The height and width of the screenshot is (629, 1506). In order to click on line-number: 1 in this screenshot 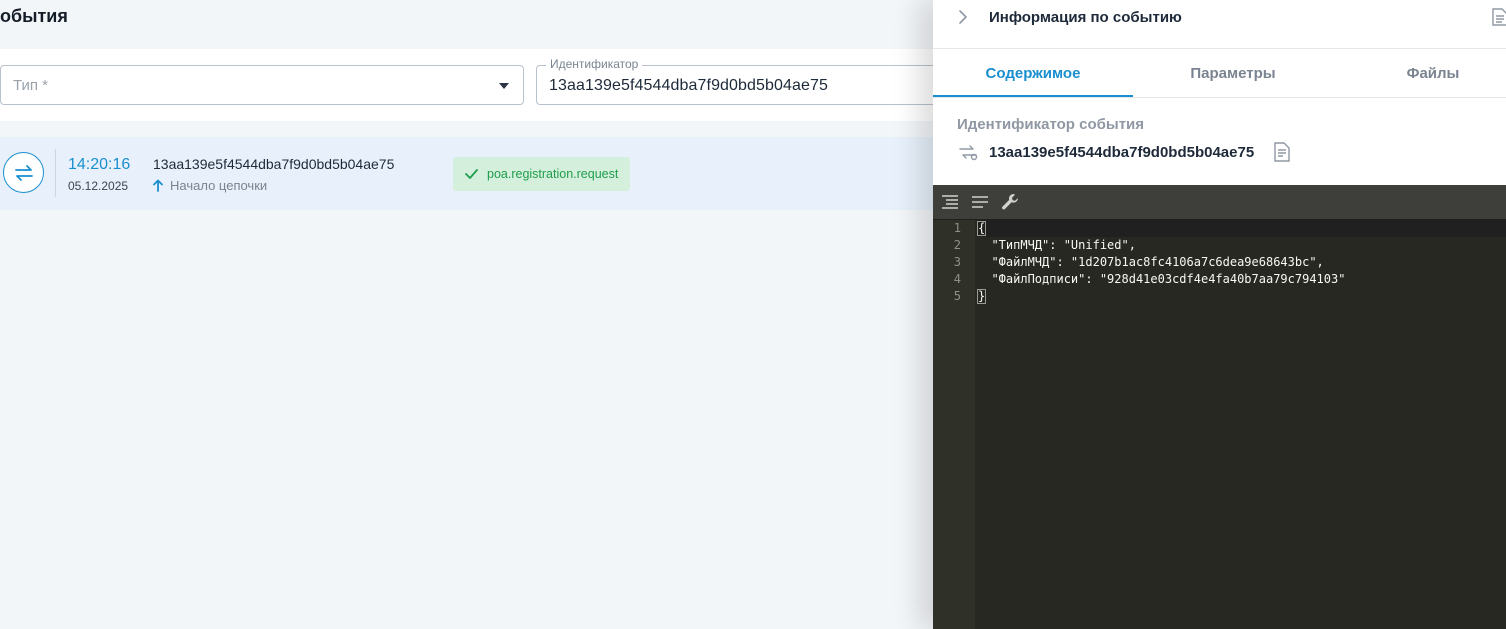, I will do `click(957, 228)`.